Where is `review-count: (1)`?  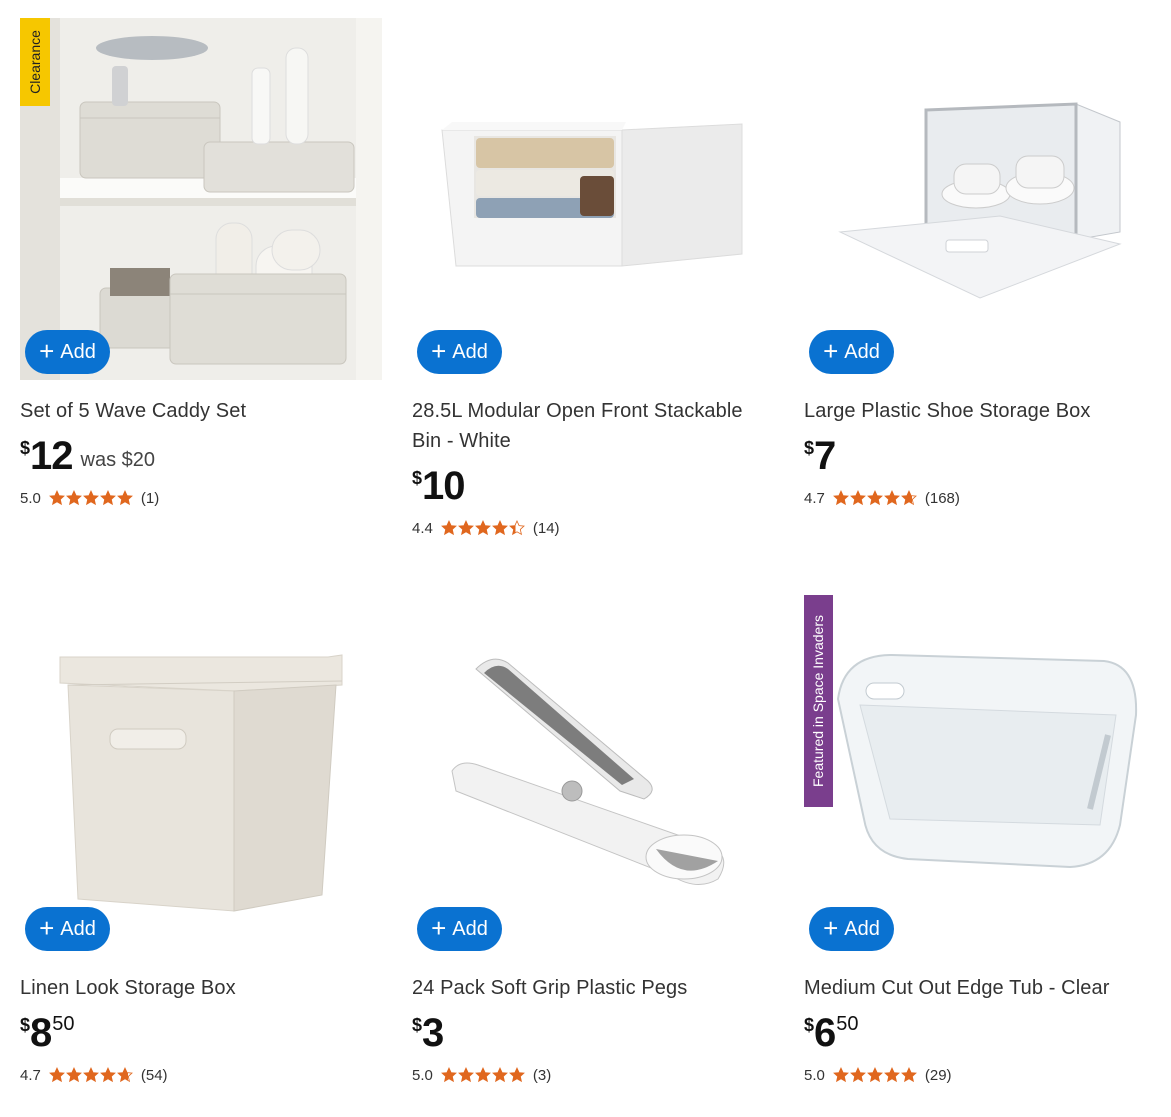 review-count: (1) is located at coordinates (150, 498).